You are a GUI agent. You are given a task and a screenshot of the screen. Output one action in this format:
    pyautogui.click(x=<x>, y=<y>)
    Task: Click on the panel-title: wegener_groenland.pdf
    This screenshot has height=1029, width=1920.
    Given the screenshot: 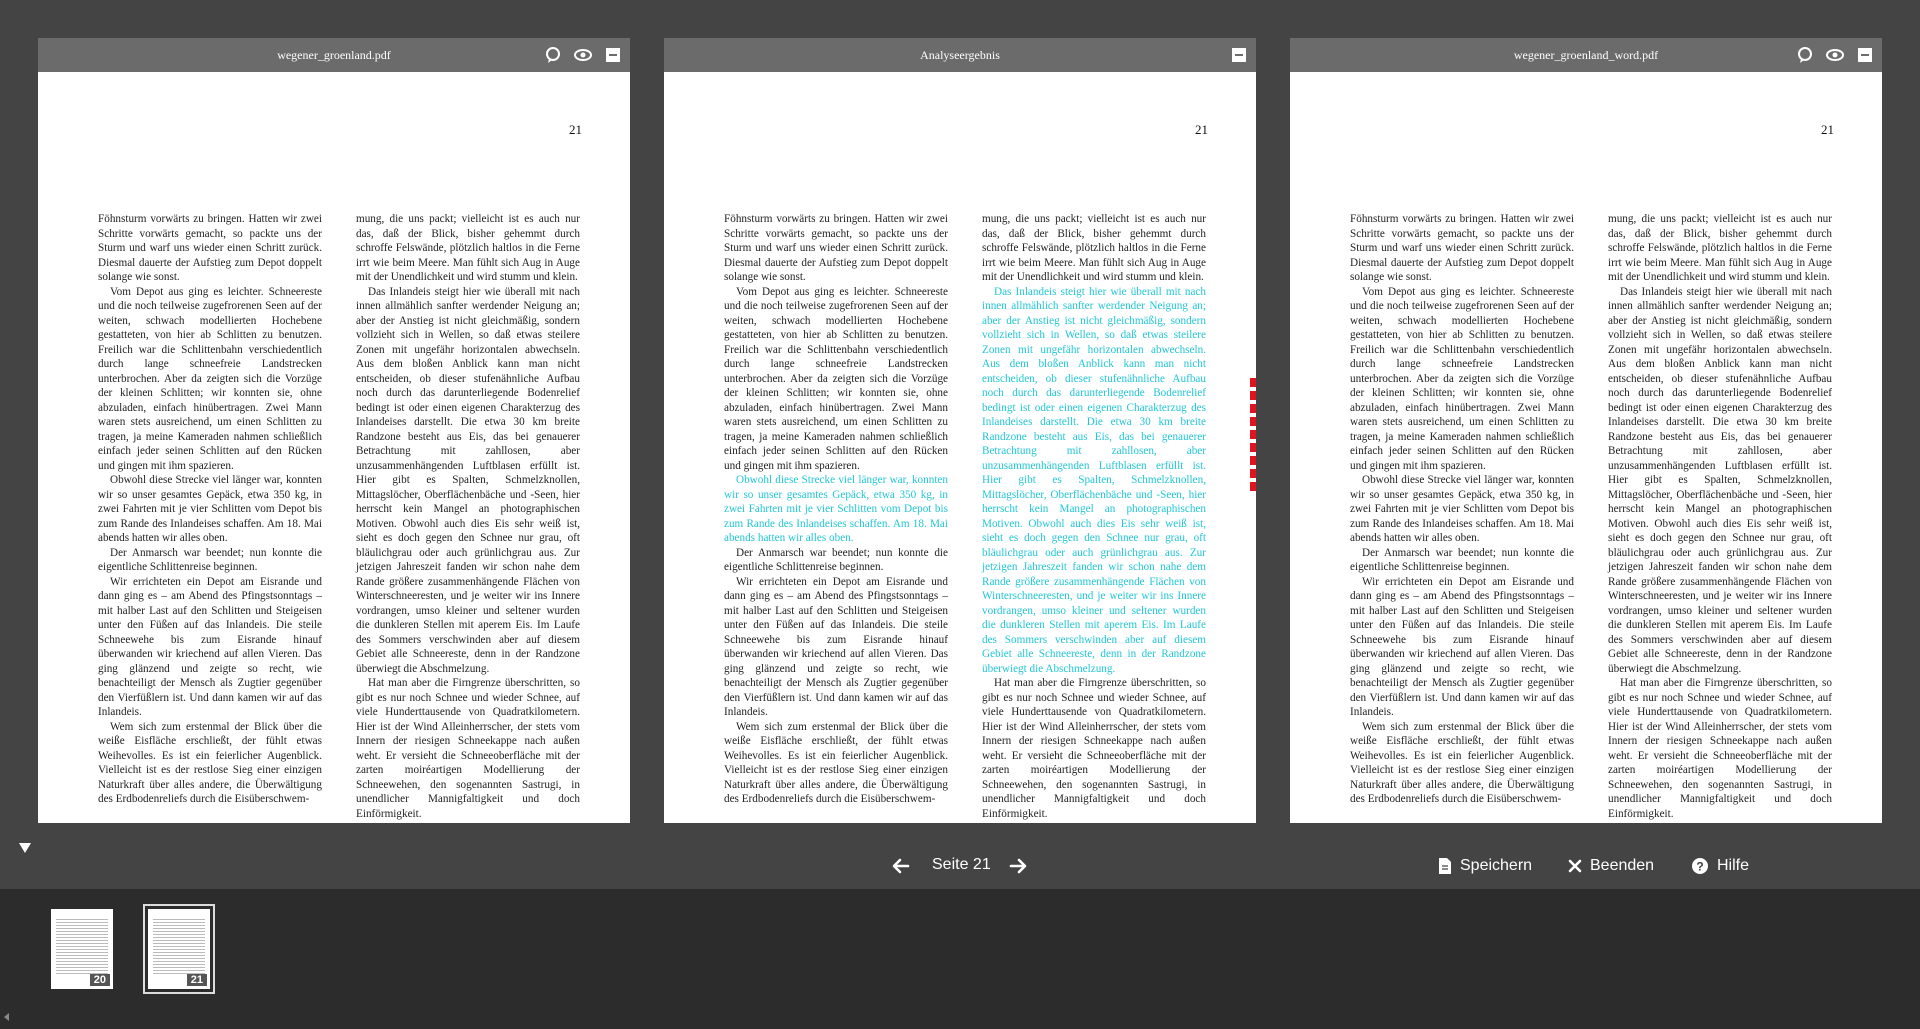 What is the action you would take?
    pyautogui.click(x=334, y=55)
    